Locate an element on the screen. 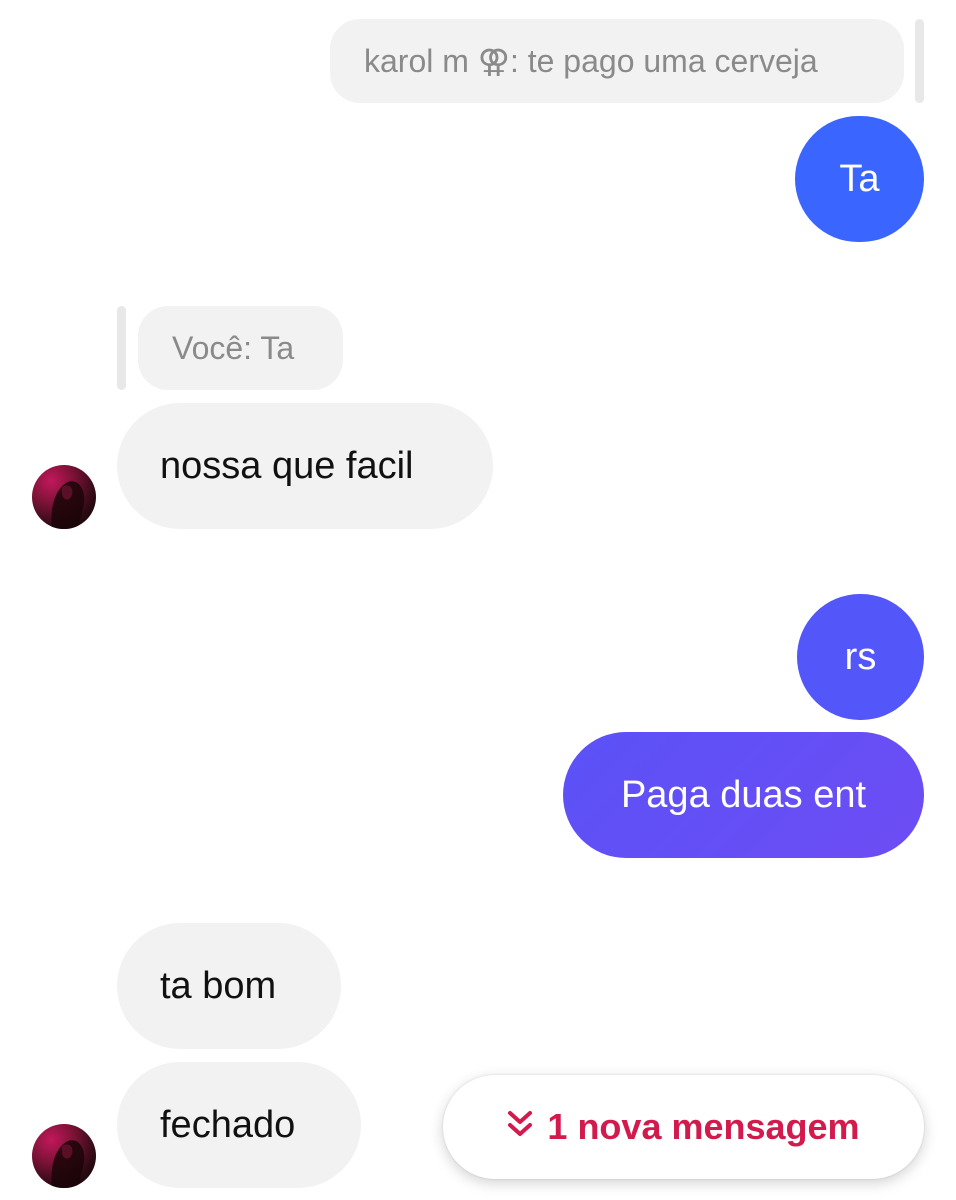  incoming-message-bubble: nossa que facil is located at coordinates (305, 466).